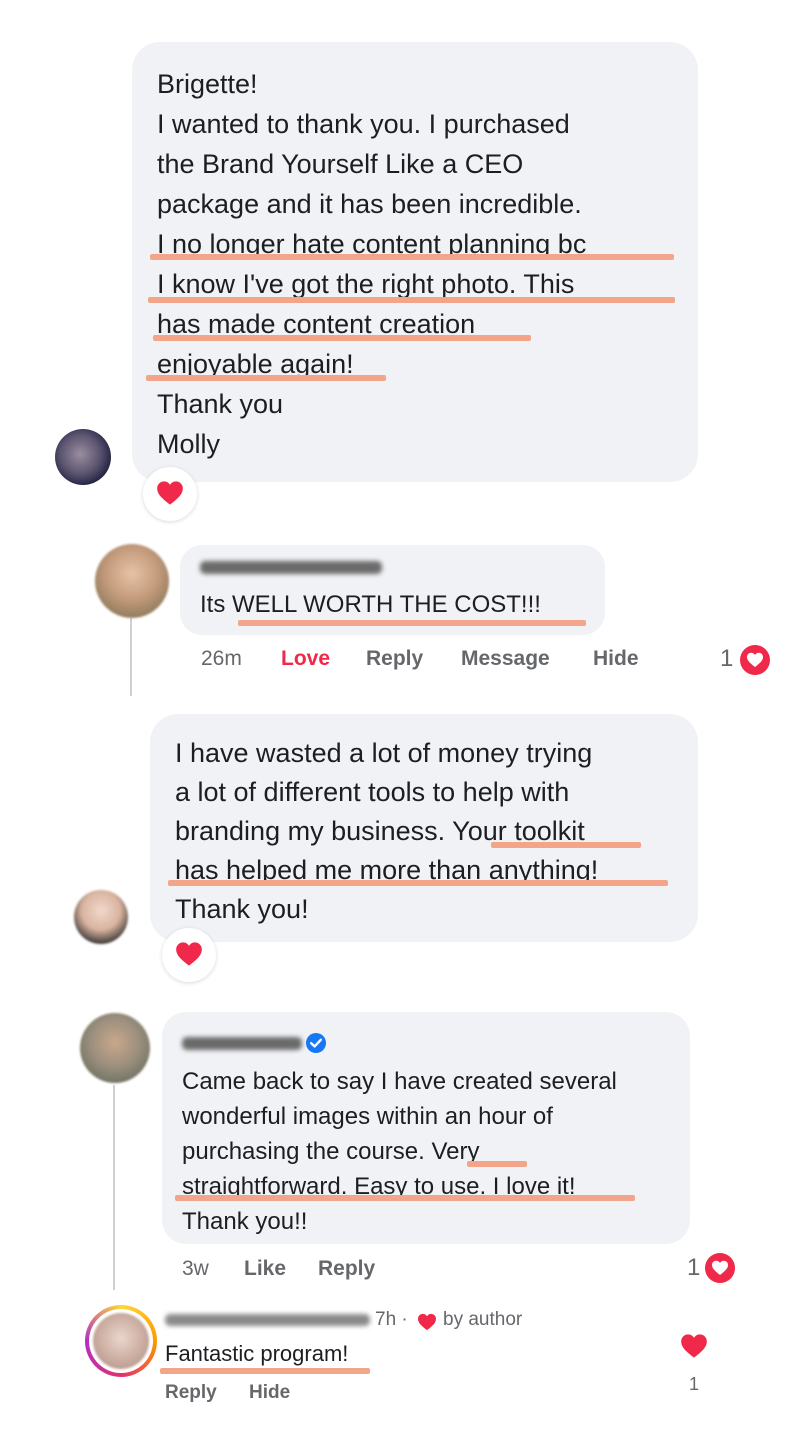 The height and width of the screenshot is (1440, 810). I want to click on verified-badge-icon, so click(316, 1043).